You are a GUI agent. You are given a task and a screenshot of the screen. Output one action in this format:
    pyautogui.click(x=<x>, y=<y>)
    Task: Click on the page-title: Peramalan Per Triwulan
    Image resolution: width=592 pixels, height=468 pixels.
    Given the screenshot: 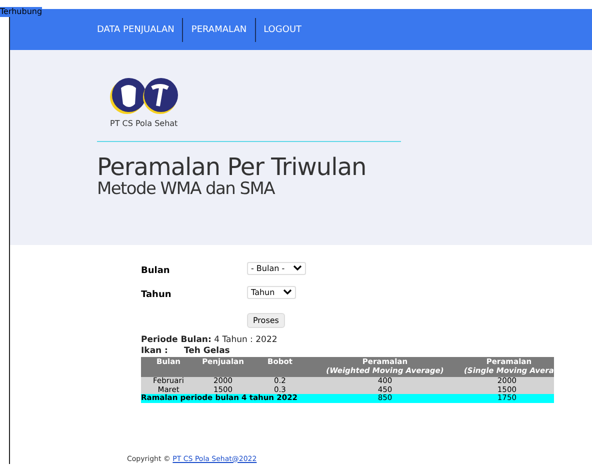 What is the action you would take?
    pyautogui.click(x=232, y=167)
    